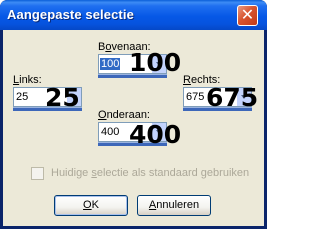 The width and height of the screenshot is (320, 240). Describe the element at coordinates (232, 97) in the screenshot. I see `right-value-overlay: 675` at that location.